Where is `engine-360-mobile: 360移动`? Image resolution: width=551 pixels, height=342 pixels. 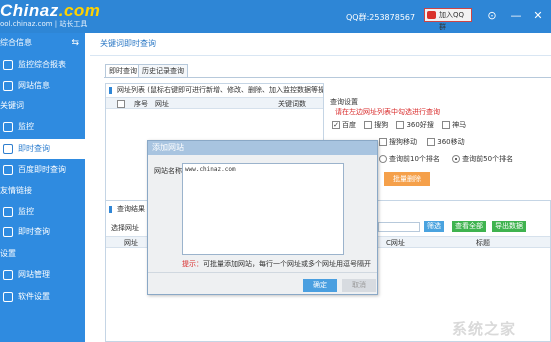
engine-360-mobile: 360移动 is located at coordinates (446, 142).